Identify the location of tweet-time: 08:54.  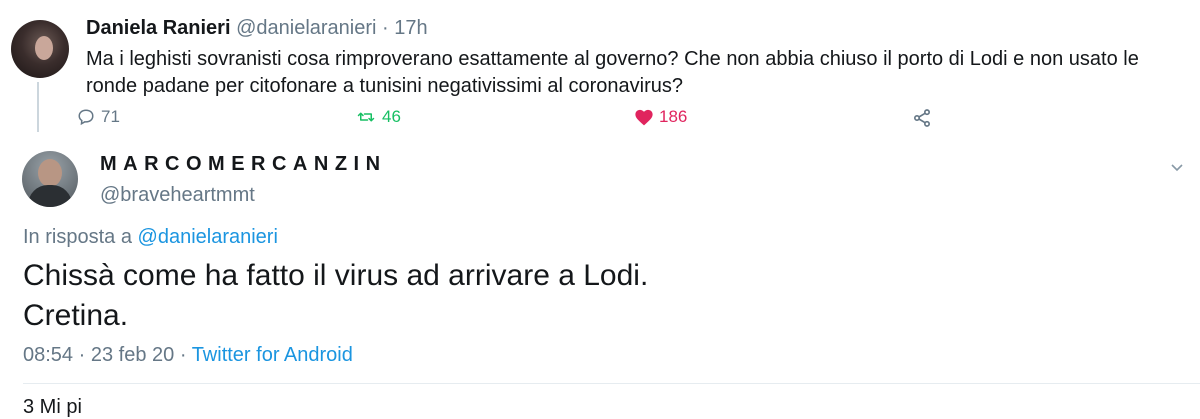
(48, 355).